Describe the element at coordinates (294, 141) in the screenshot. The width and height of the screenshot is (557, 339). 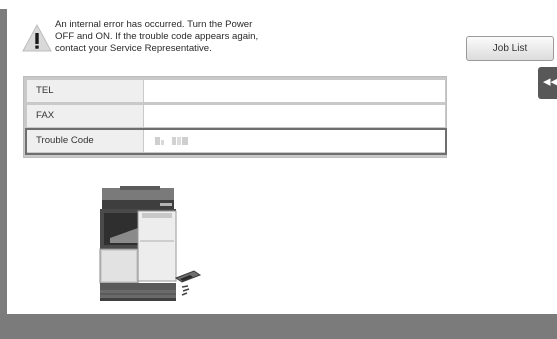
I see `info-value-trouble-code` at that location.